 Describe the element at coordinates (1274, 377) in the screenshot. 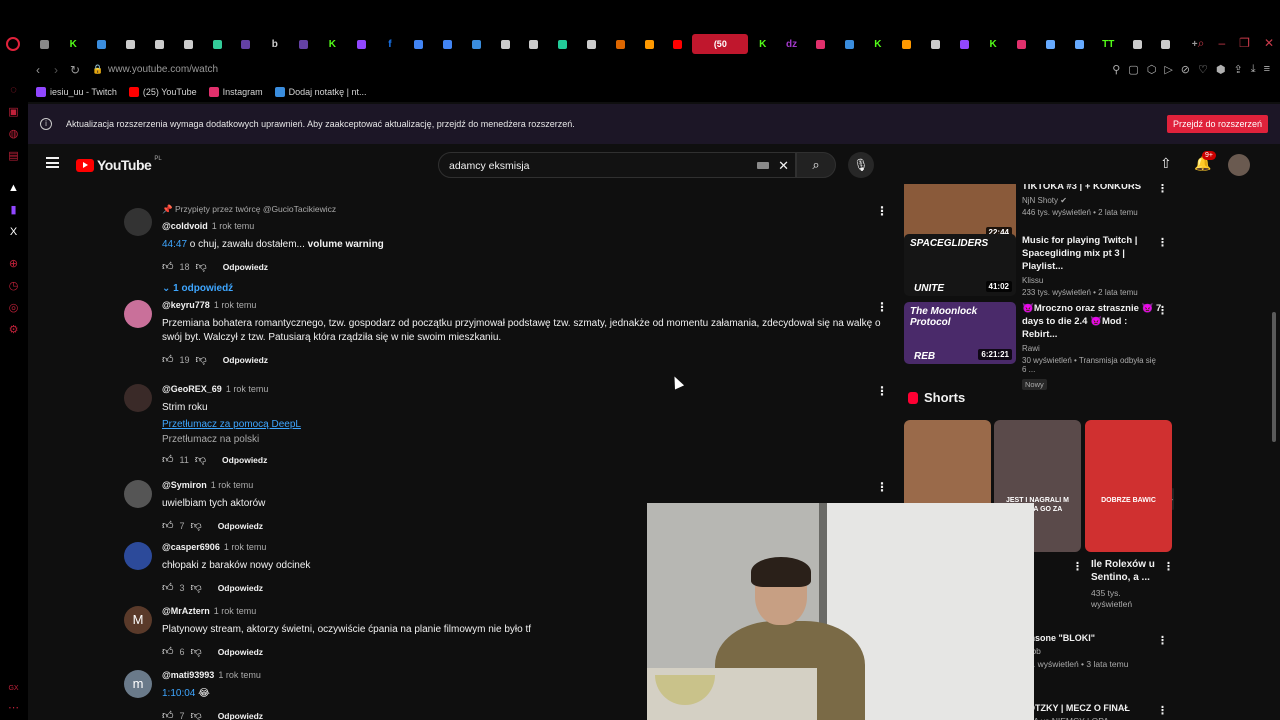

I see `page-scrollbar` at that location.